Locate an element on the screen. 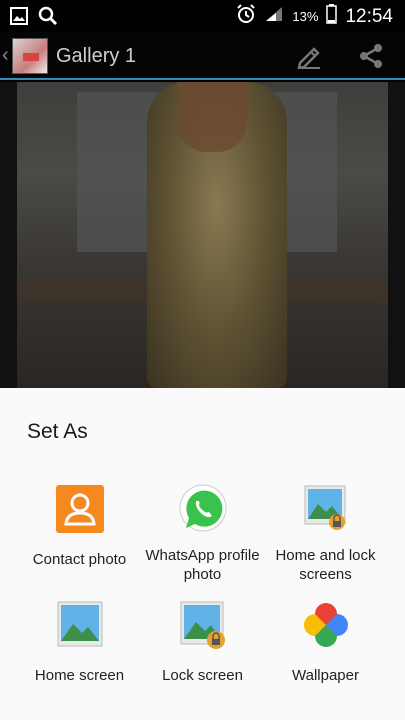 Image resolution: width=405 pixels, height=720 pixels. clock: 12:54 is located at coordinates (369, 16).